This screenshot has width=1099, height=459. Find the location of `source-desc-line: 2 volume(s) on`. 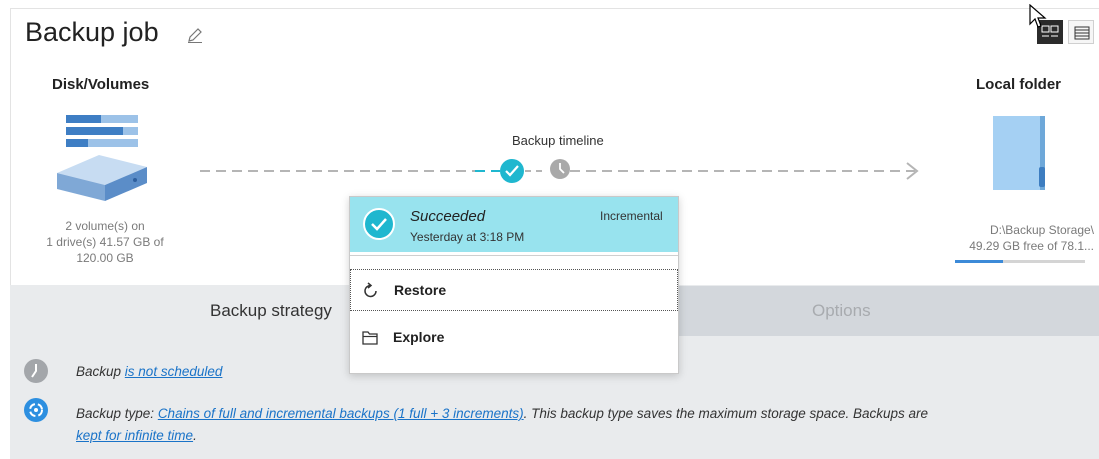

source-desc-line: 2 volume(s) on is located at coordinates (105, 226).